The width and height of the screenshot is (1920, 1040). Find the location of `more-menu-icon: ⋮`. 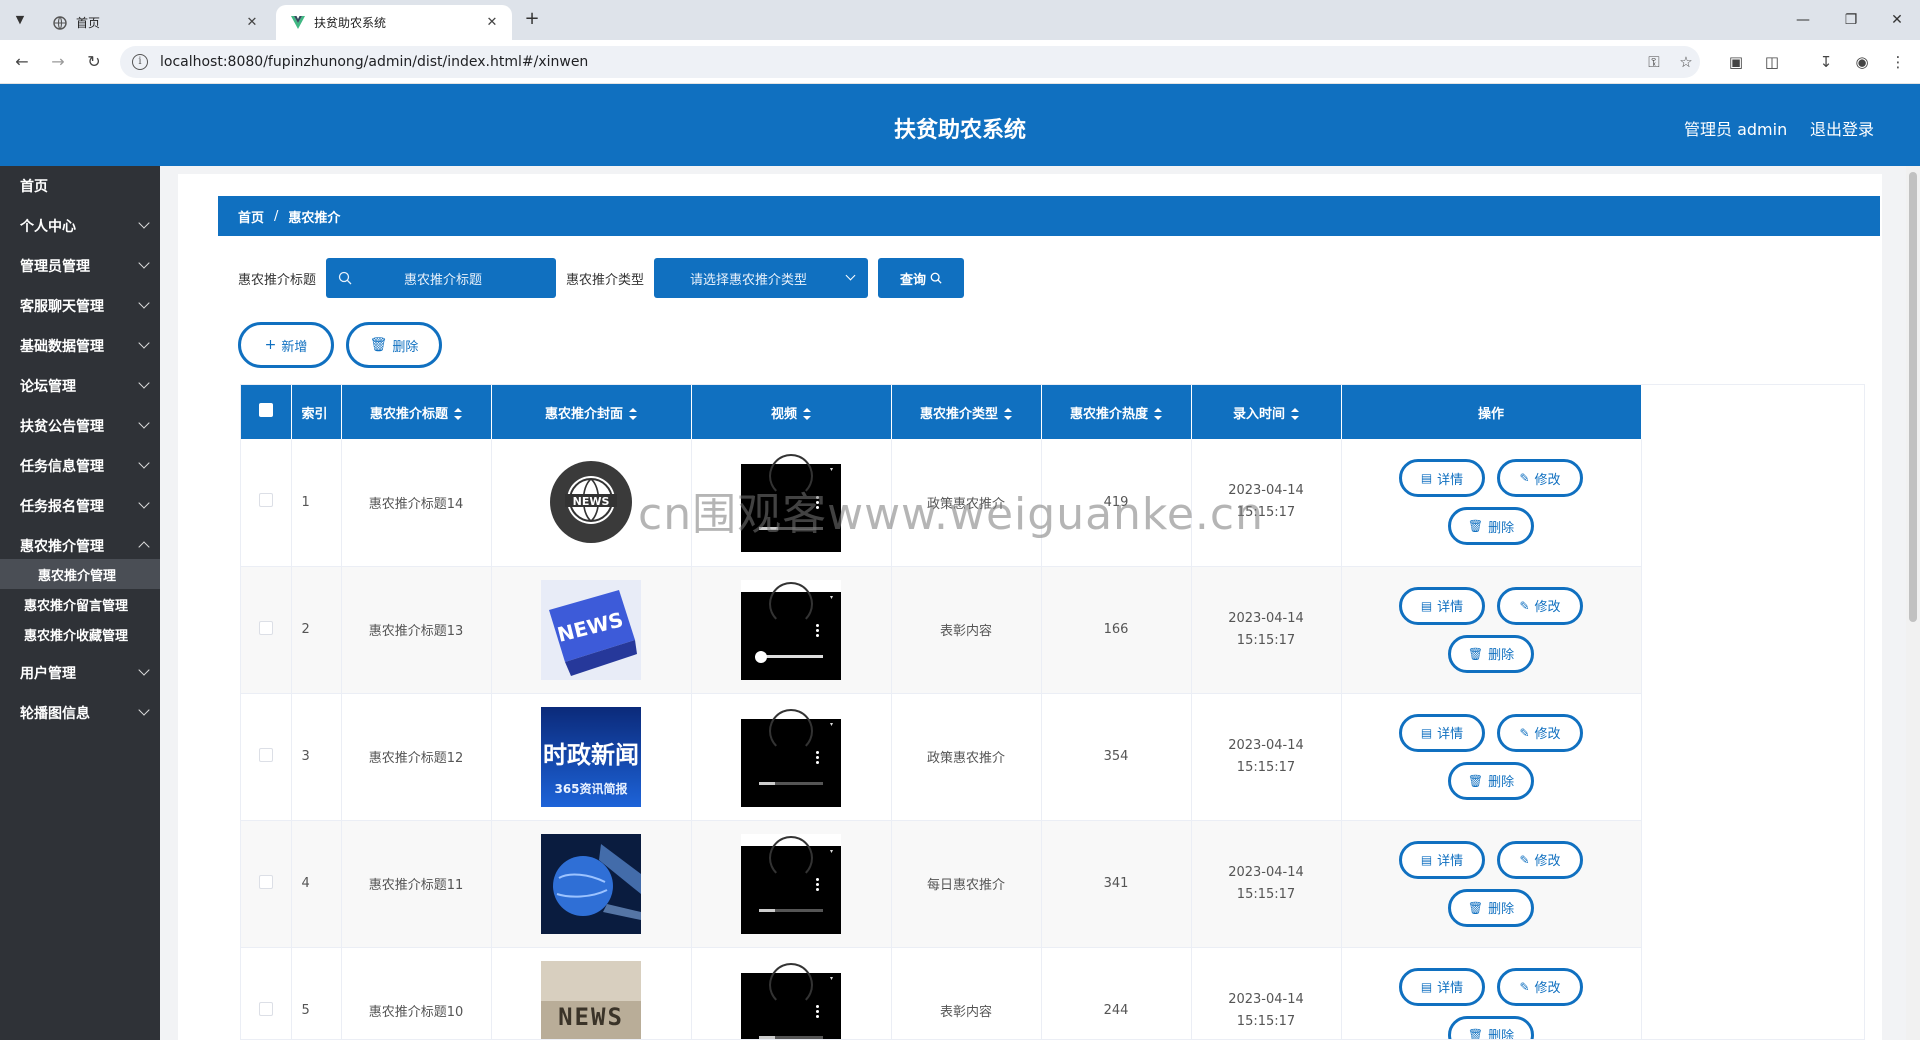

more-menu-icon: ⋮ is located at coordinates (1898, 62).